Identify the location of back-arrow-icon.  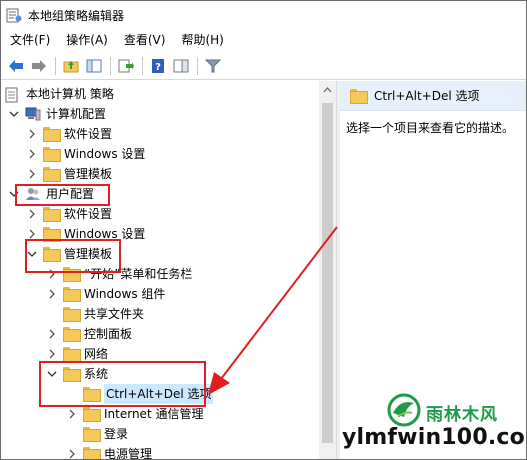
(16, 66).